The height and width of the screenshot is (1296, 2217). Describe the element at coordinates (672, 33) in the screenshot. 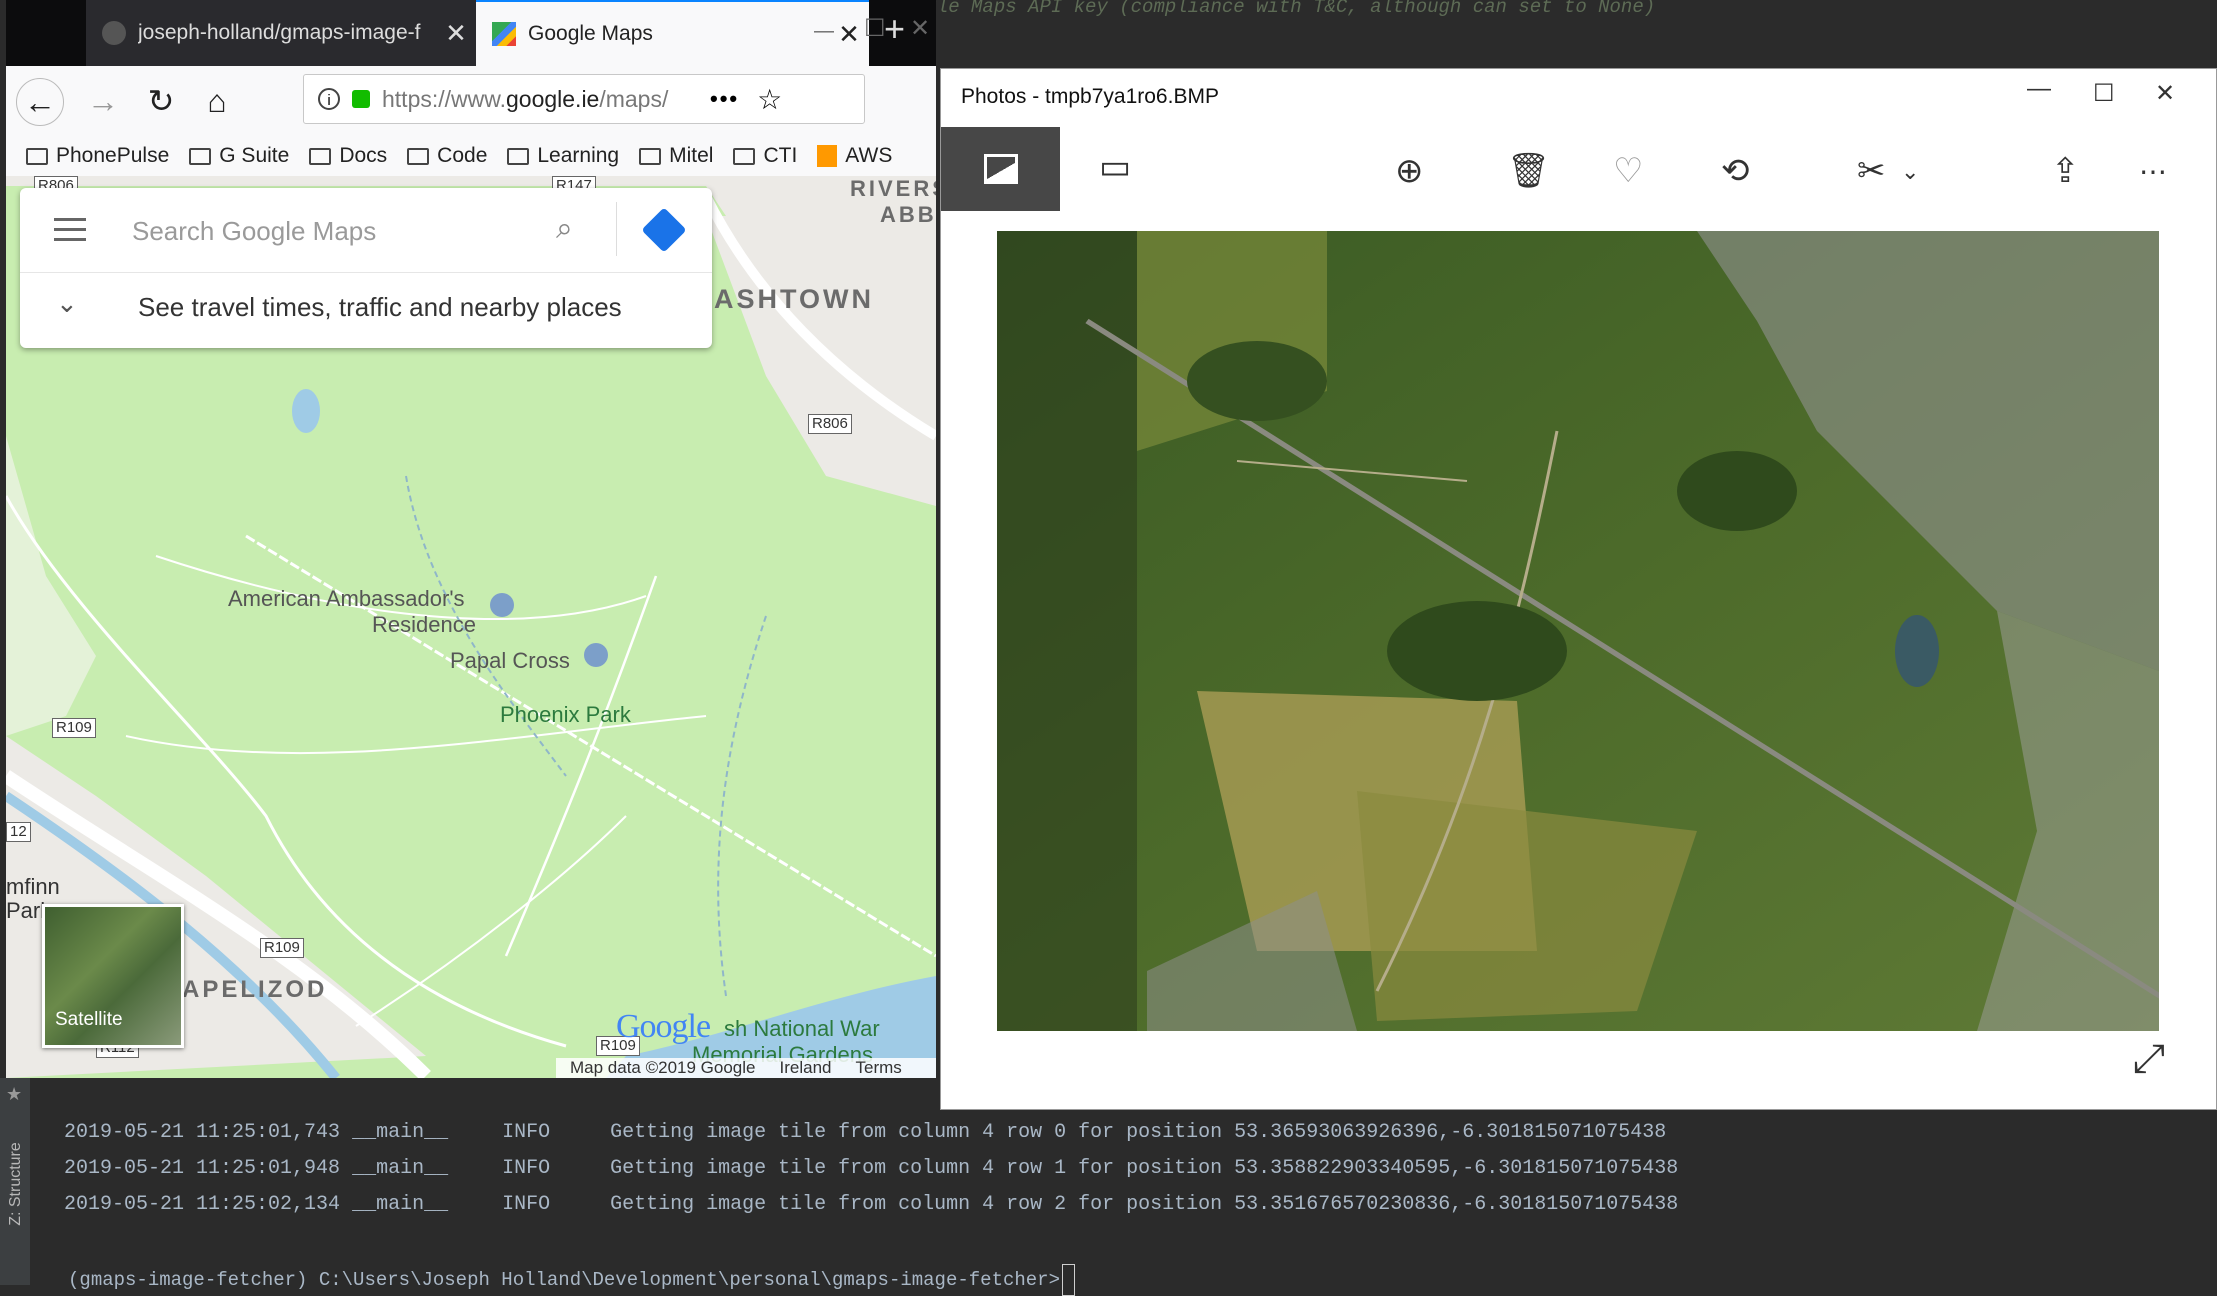

I see `tab-google-maps: Google Maps ✕` at that location.